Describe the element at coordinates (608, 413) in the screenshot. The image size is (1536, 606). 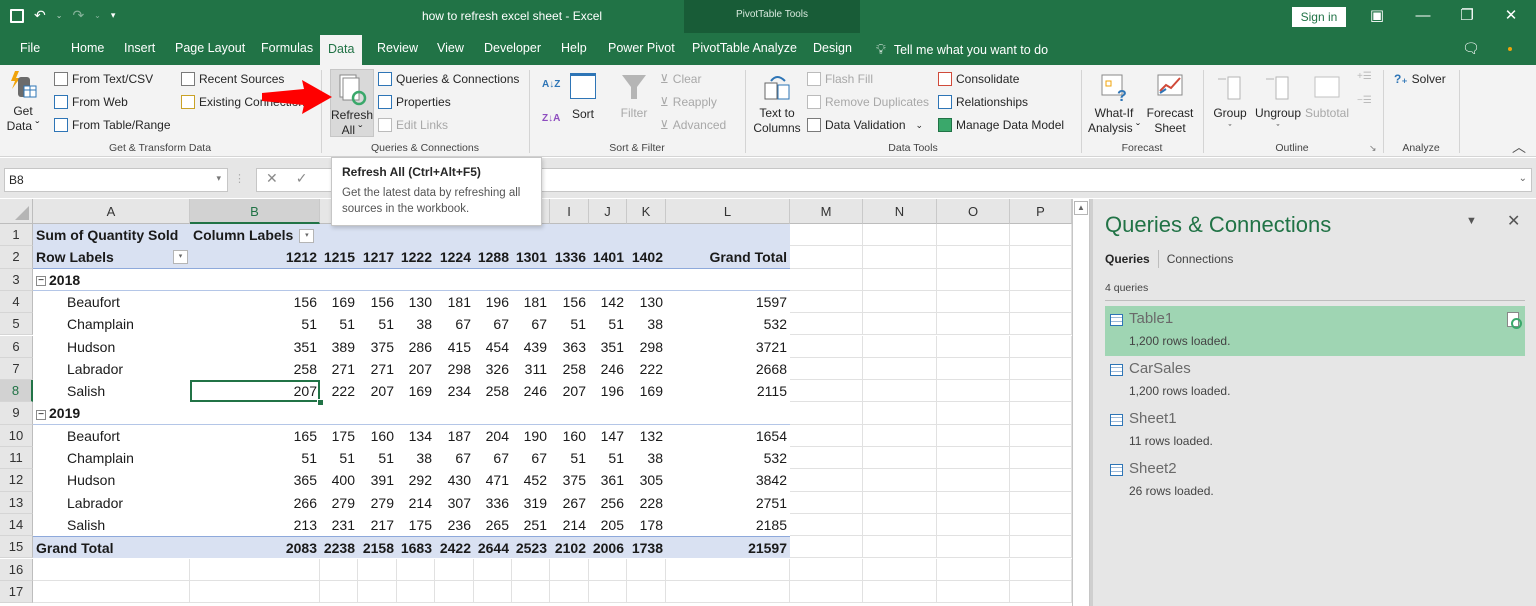
I see `cell-j9` at that location.